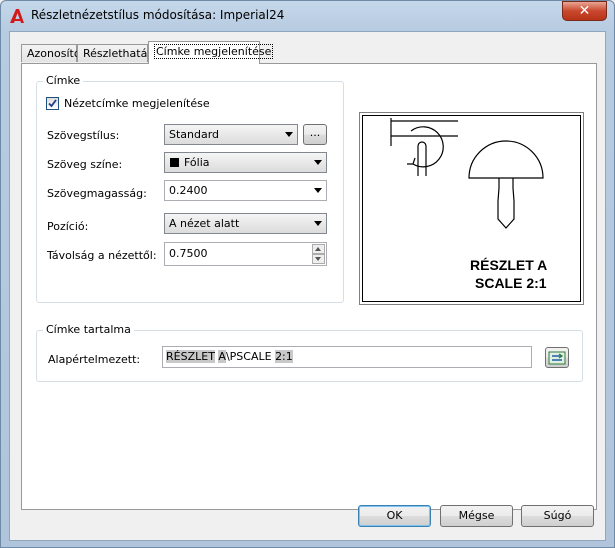 This screenshot has height=548, width=615. I want to click on text-color-dropdown: Fólia, so click(245, 162).